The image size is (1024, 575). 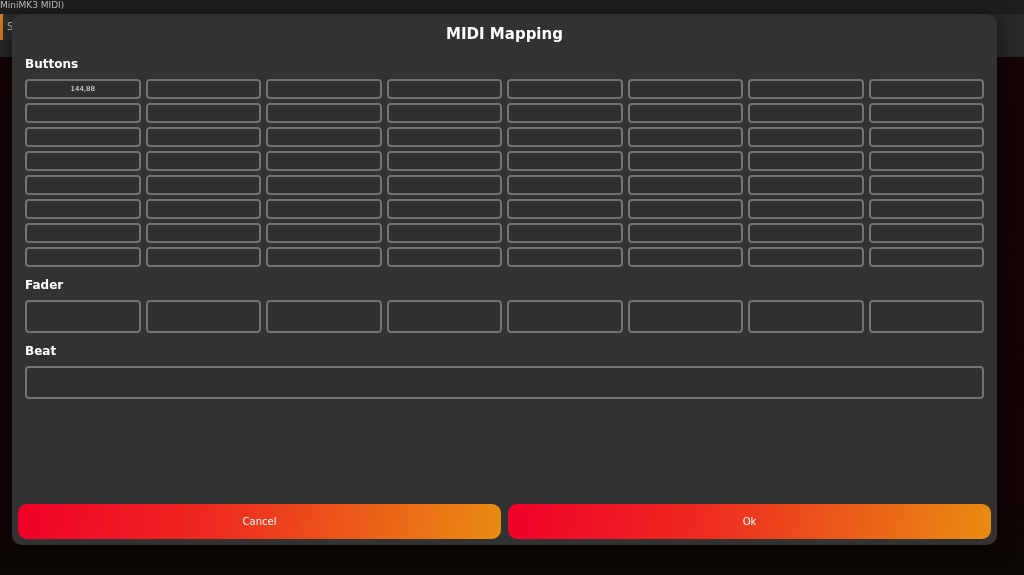 I want to click on section-label: Beat, so click(x=41, y=351).